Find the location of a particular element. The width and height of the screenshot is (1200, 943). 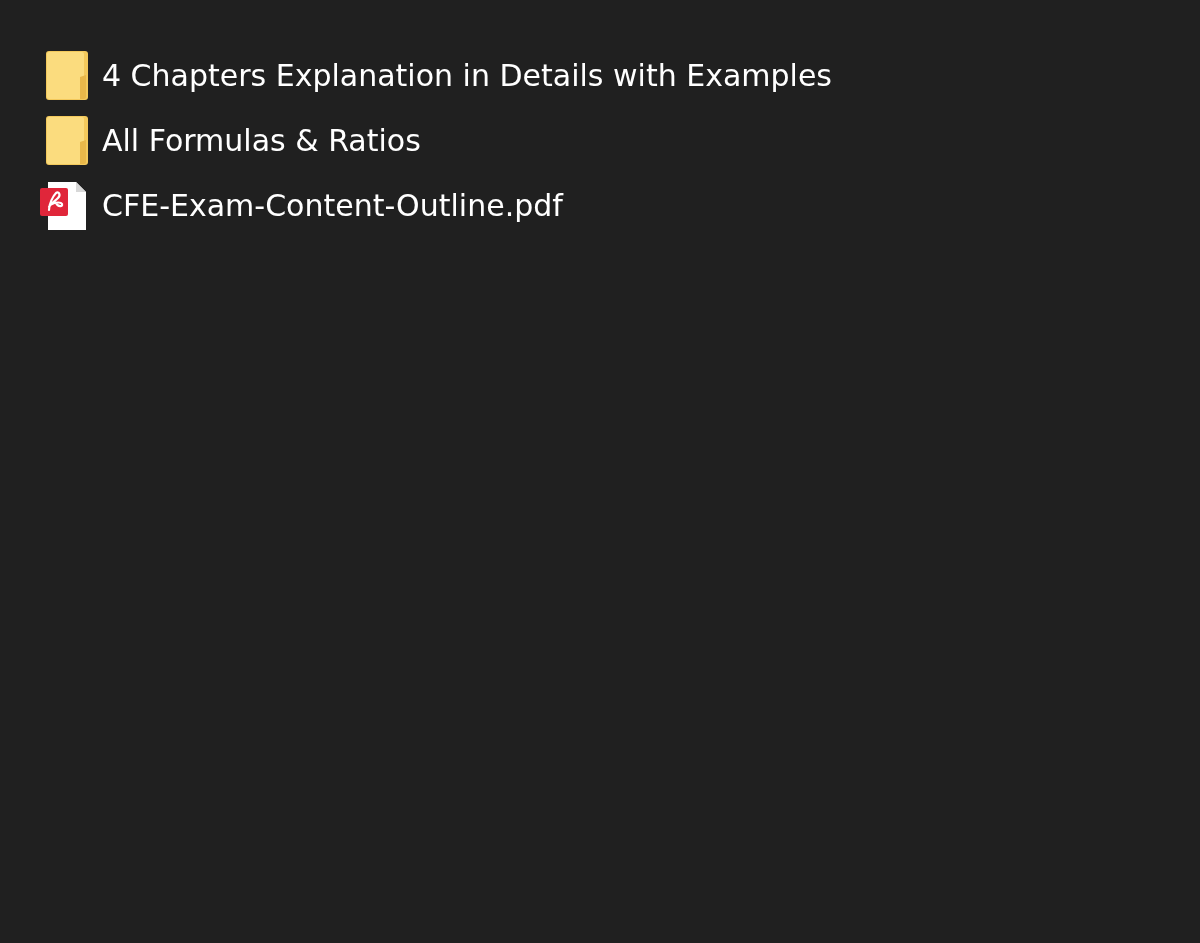

file-name: CFE-Exam-Content-Outline.pdf is located at coordinates (332, 205).